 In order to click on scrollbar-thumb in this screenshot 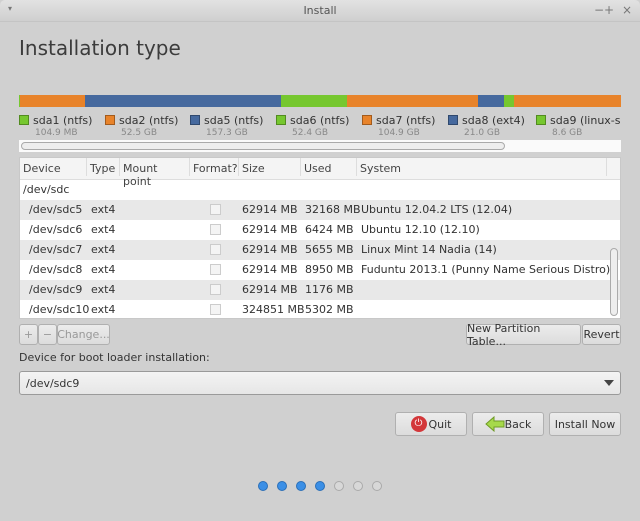, I will do `click(263, 146)`.